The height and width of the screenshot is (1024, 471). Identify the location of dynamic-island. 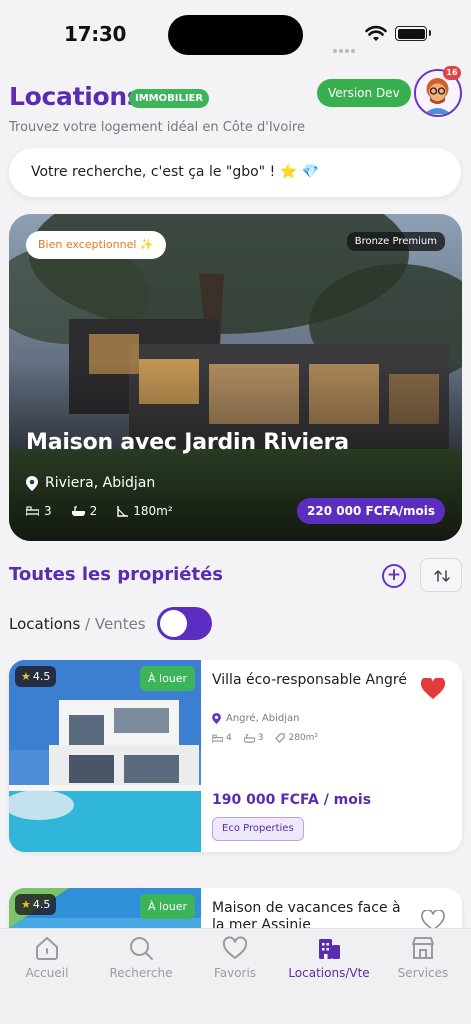
(235, 35).